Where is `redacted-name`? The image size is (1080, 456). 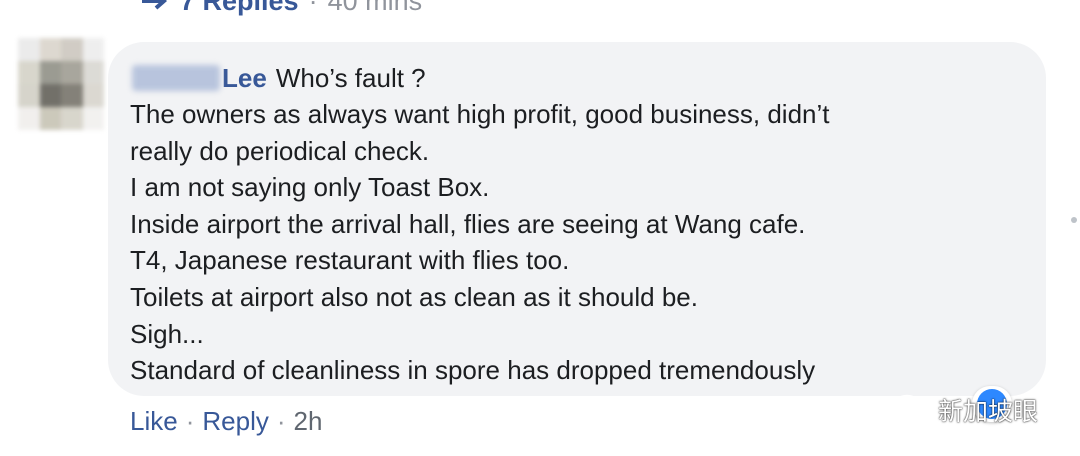 redacted-name is located at coordinates (176, 78).